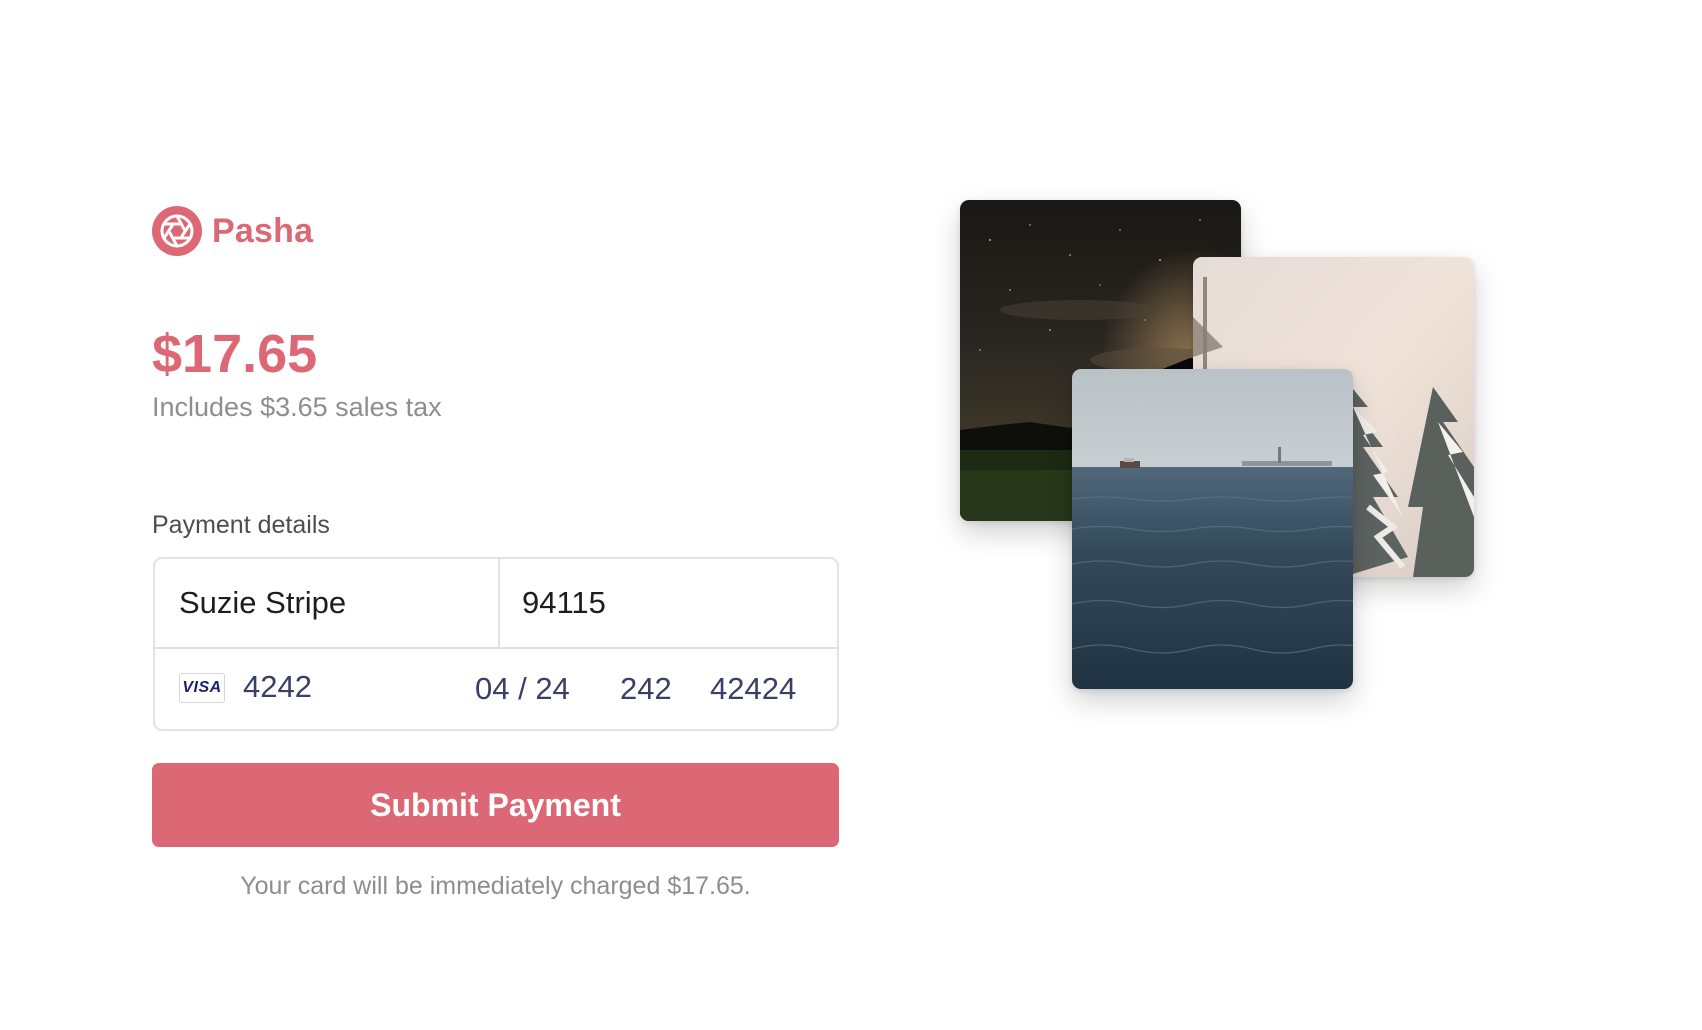 This screenshot has width=1702, height=1030. What do you see at coordinates (753, 689) in the screenshot?
I see `card-postal-field: 42424` at bounding box center [753, 689].